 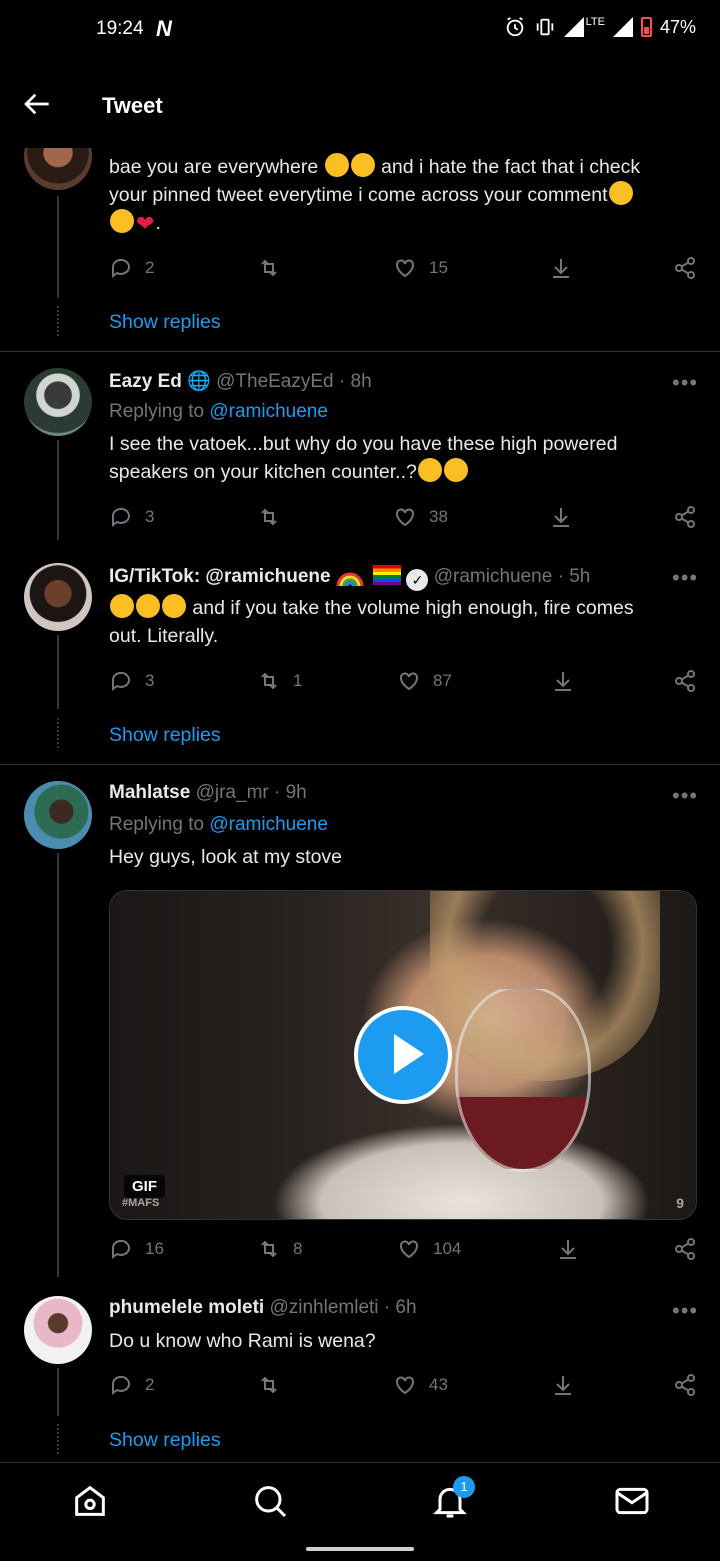 What do you see at coordinates (420, 517) in the screenshot?
I see `like-button: 38` at bounding box center [420, 517].